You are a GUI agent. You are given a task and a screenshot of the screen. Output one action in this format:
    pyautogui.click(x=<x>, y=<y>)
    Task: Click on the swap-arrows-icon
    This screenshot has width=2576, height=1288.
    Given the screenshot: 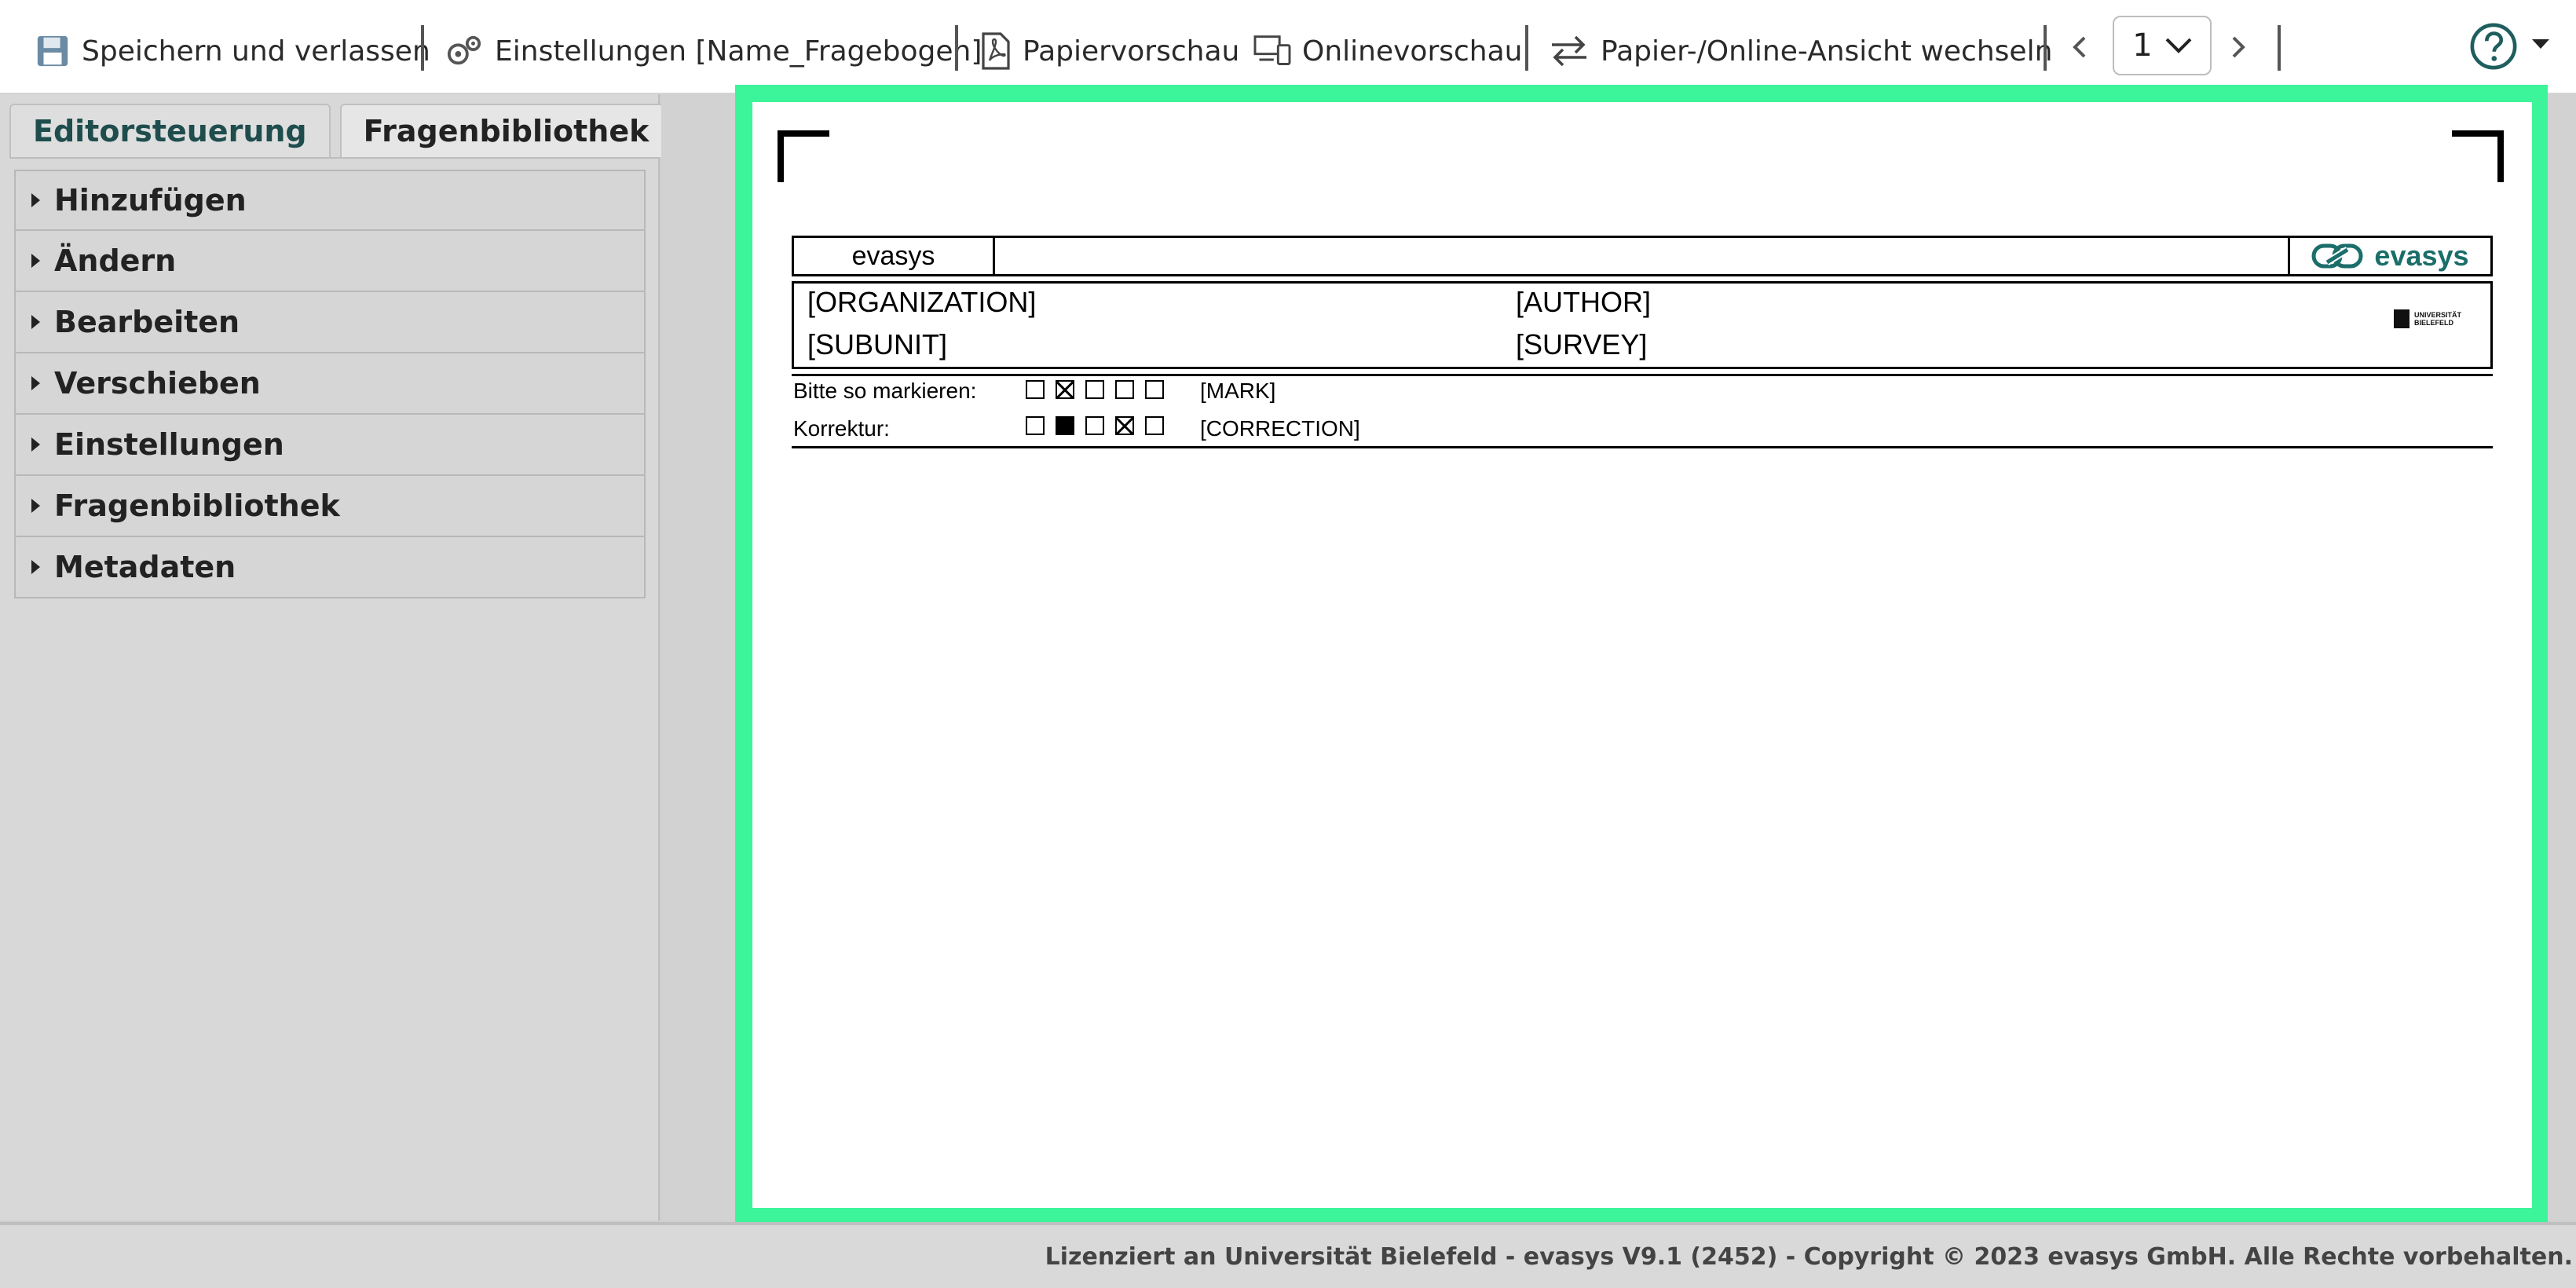 What is the action you would take?
    pyautogui.click(x=1569, y=51)
    